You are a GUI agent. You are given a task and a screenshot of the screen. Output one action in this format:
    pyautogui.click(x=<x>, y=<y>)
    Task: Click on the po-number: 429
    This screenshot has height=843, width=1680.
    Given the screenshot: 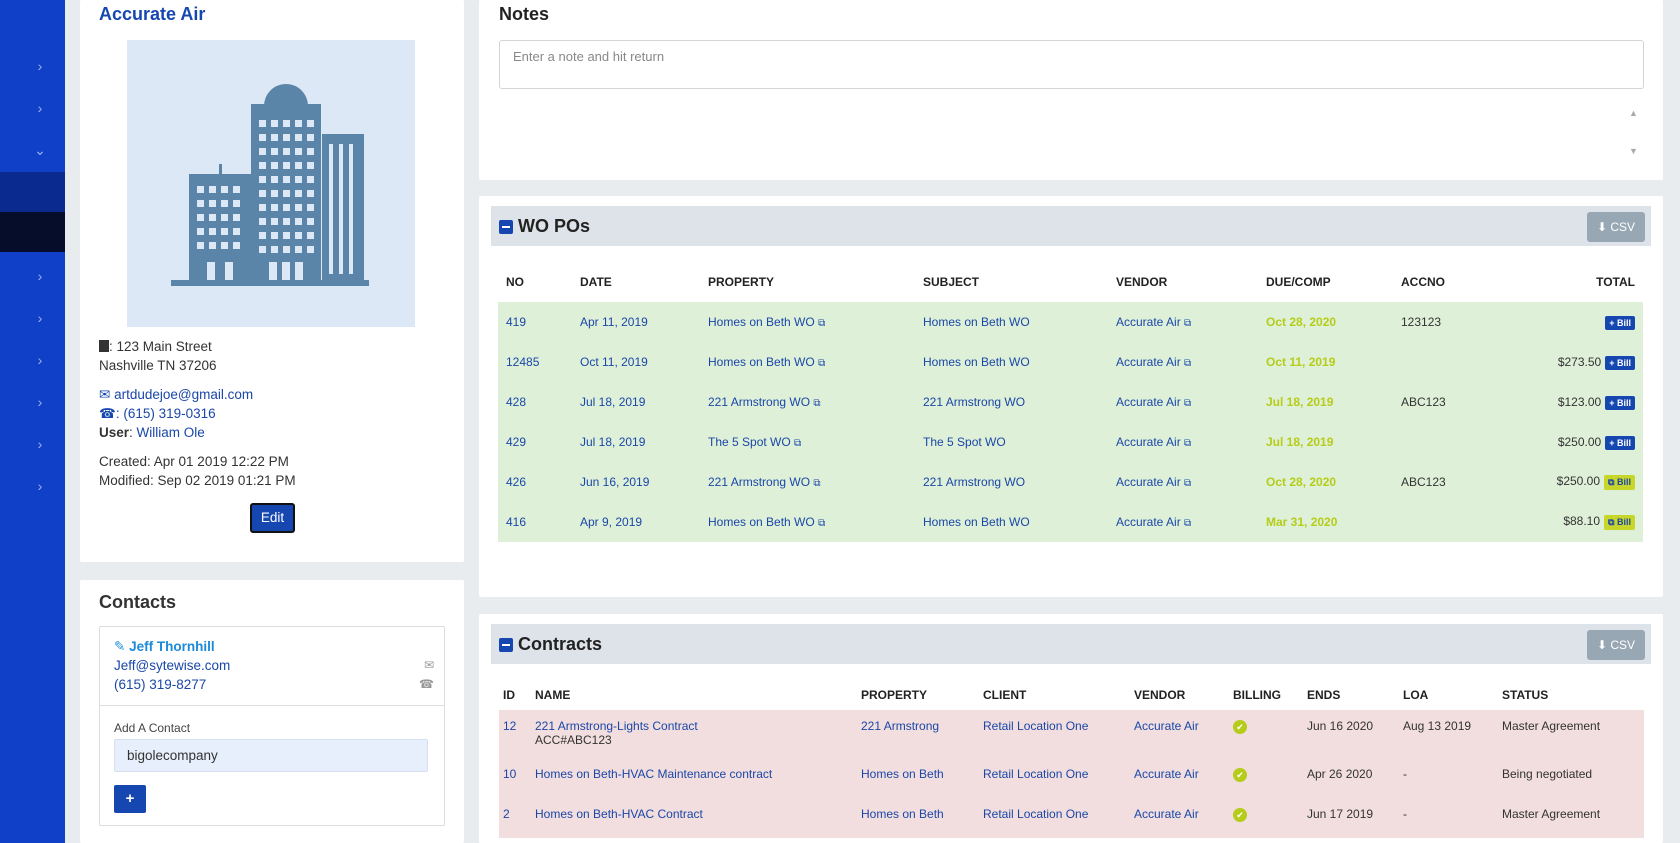 What is the action you would take?
    pyautogui.click(x=535, y=442)
    